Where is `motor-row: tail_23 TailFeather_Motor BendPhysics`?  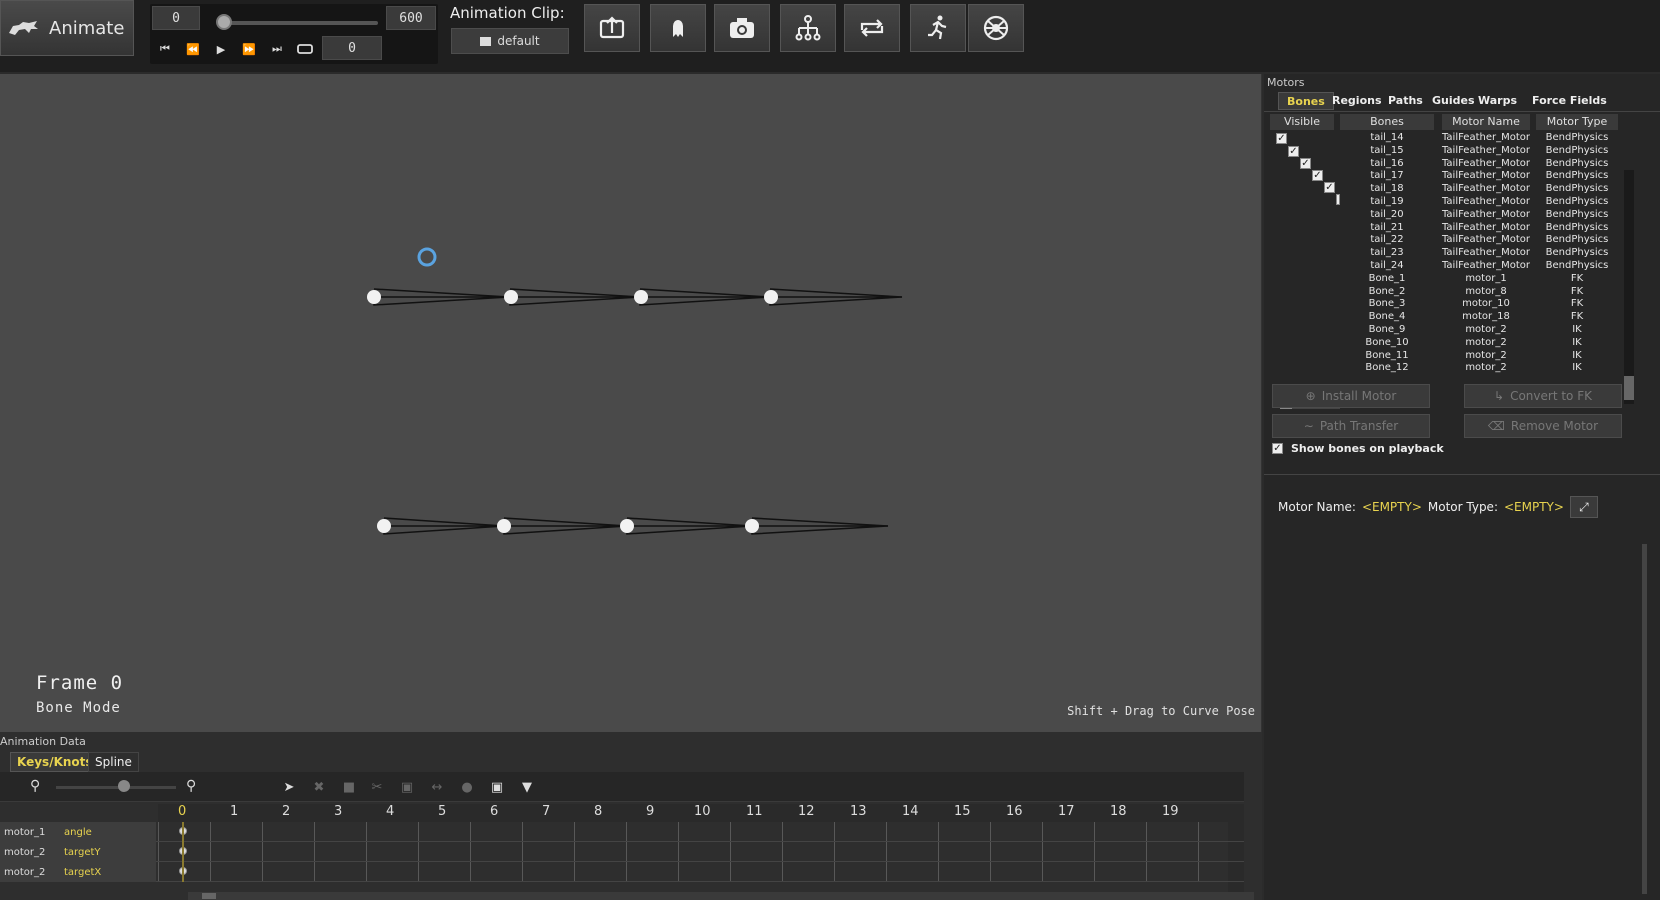 motor-row: tail_23 TailFeather_Motor BendPhysics is located at coordinates (1446, 253).